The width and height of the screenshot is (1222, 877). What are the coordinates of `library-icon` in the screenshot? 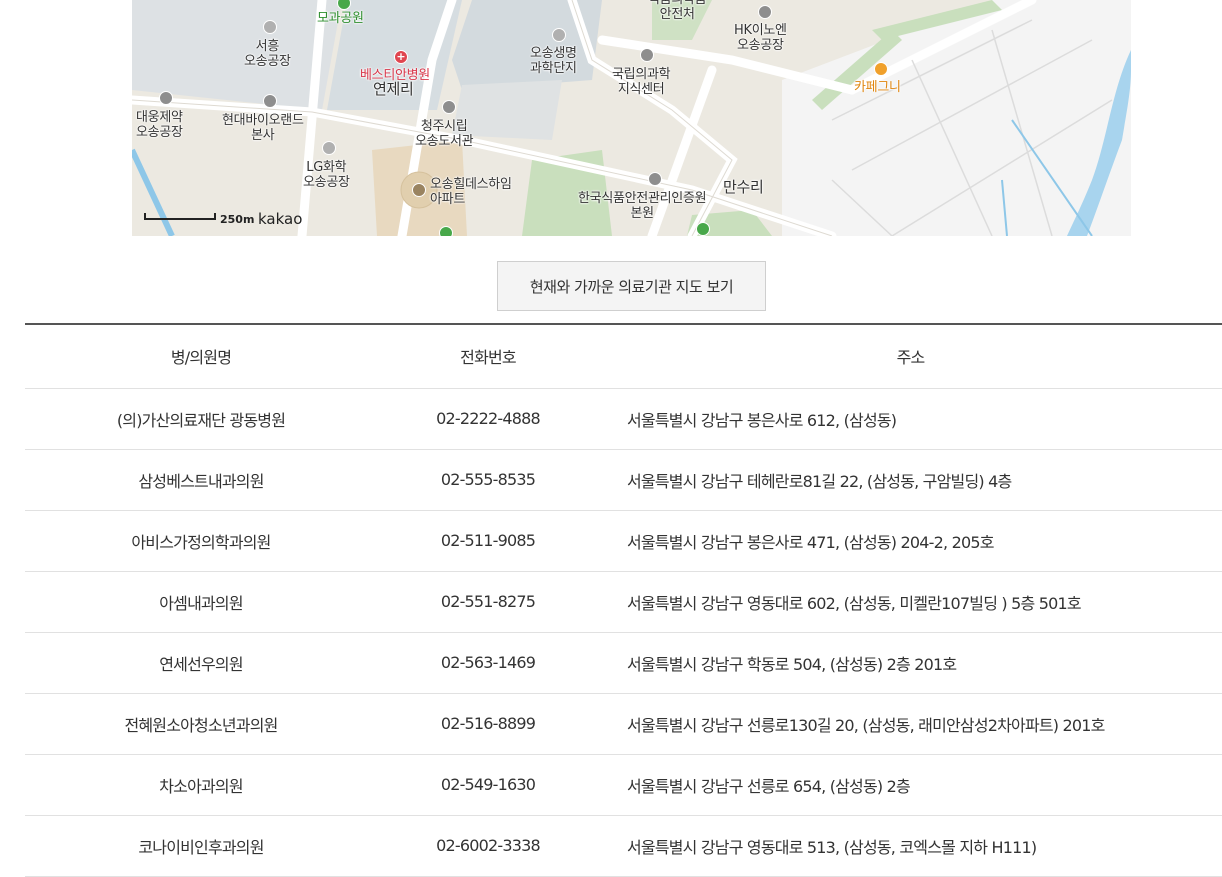 It's located at (449, 107).